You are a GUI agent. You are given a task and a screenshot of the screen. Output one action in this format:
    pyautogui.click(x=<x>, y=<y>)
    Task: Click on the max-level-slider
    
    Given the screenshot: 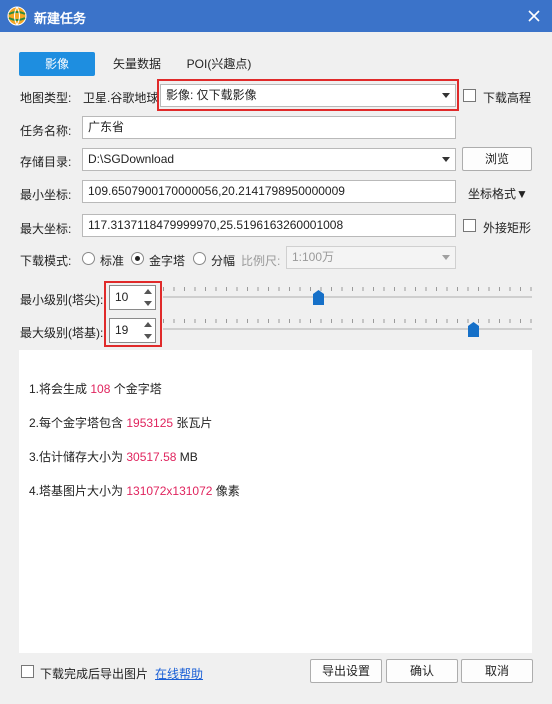 What is the action you would take?
    pyautogui.click(x=347, y=328)
    